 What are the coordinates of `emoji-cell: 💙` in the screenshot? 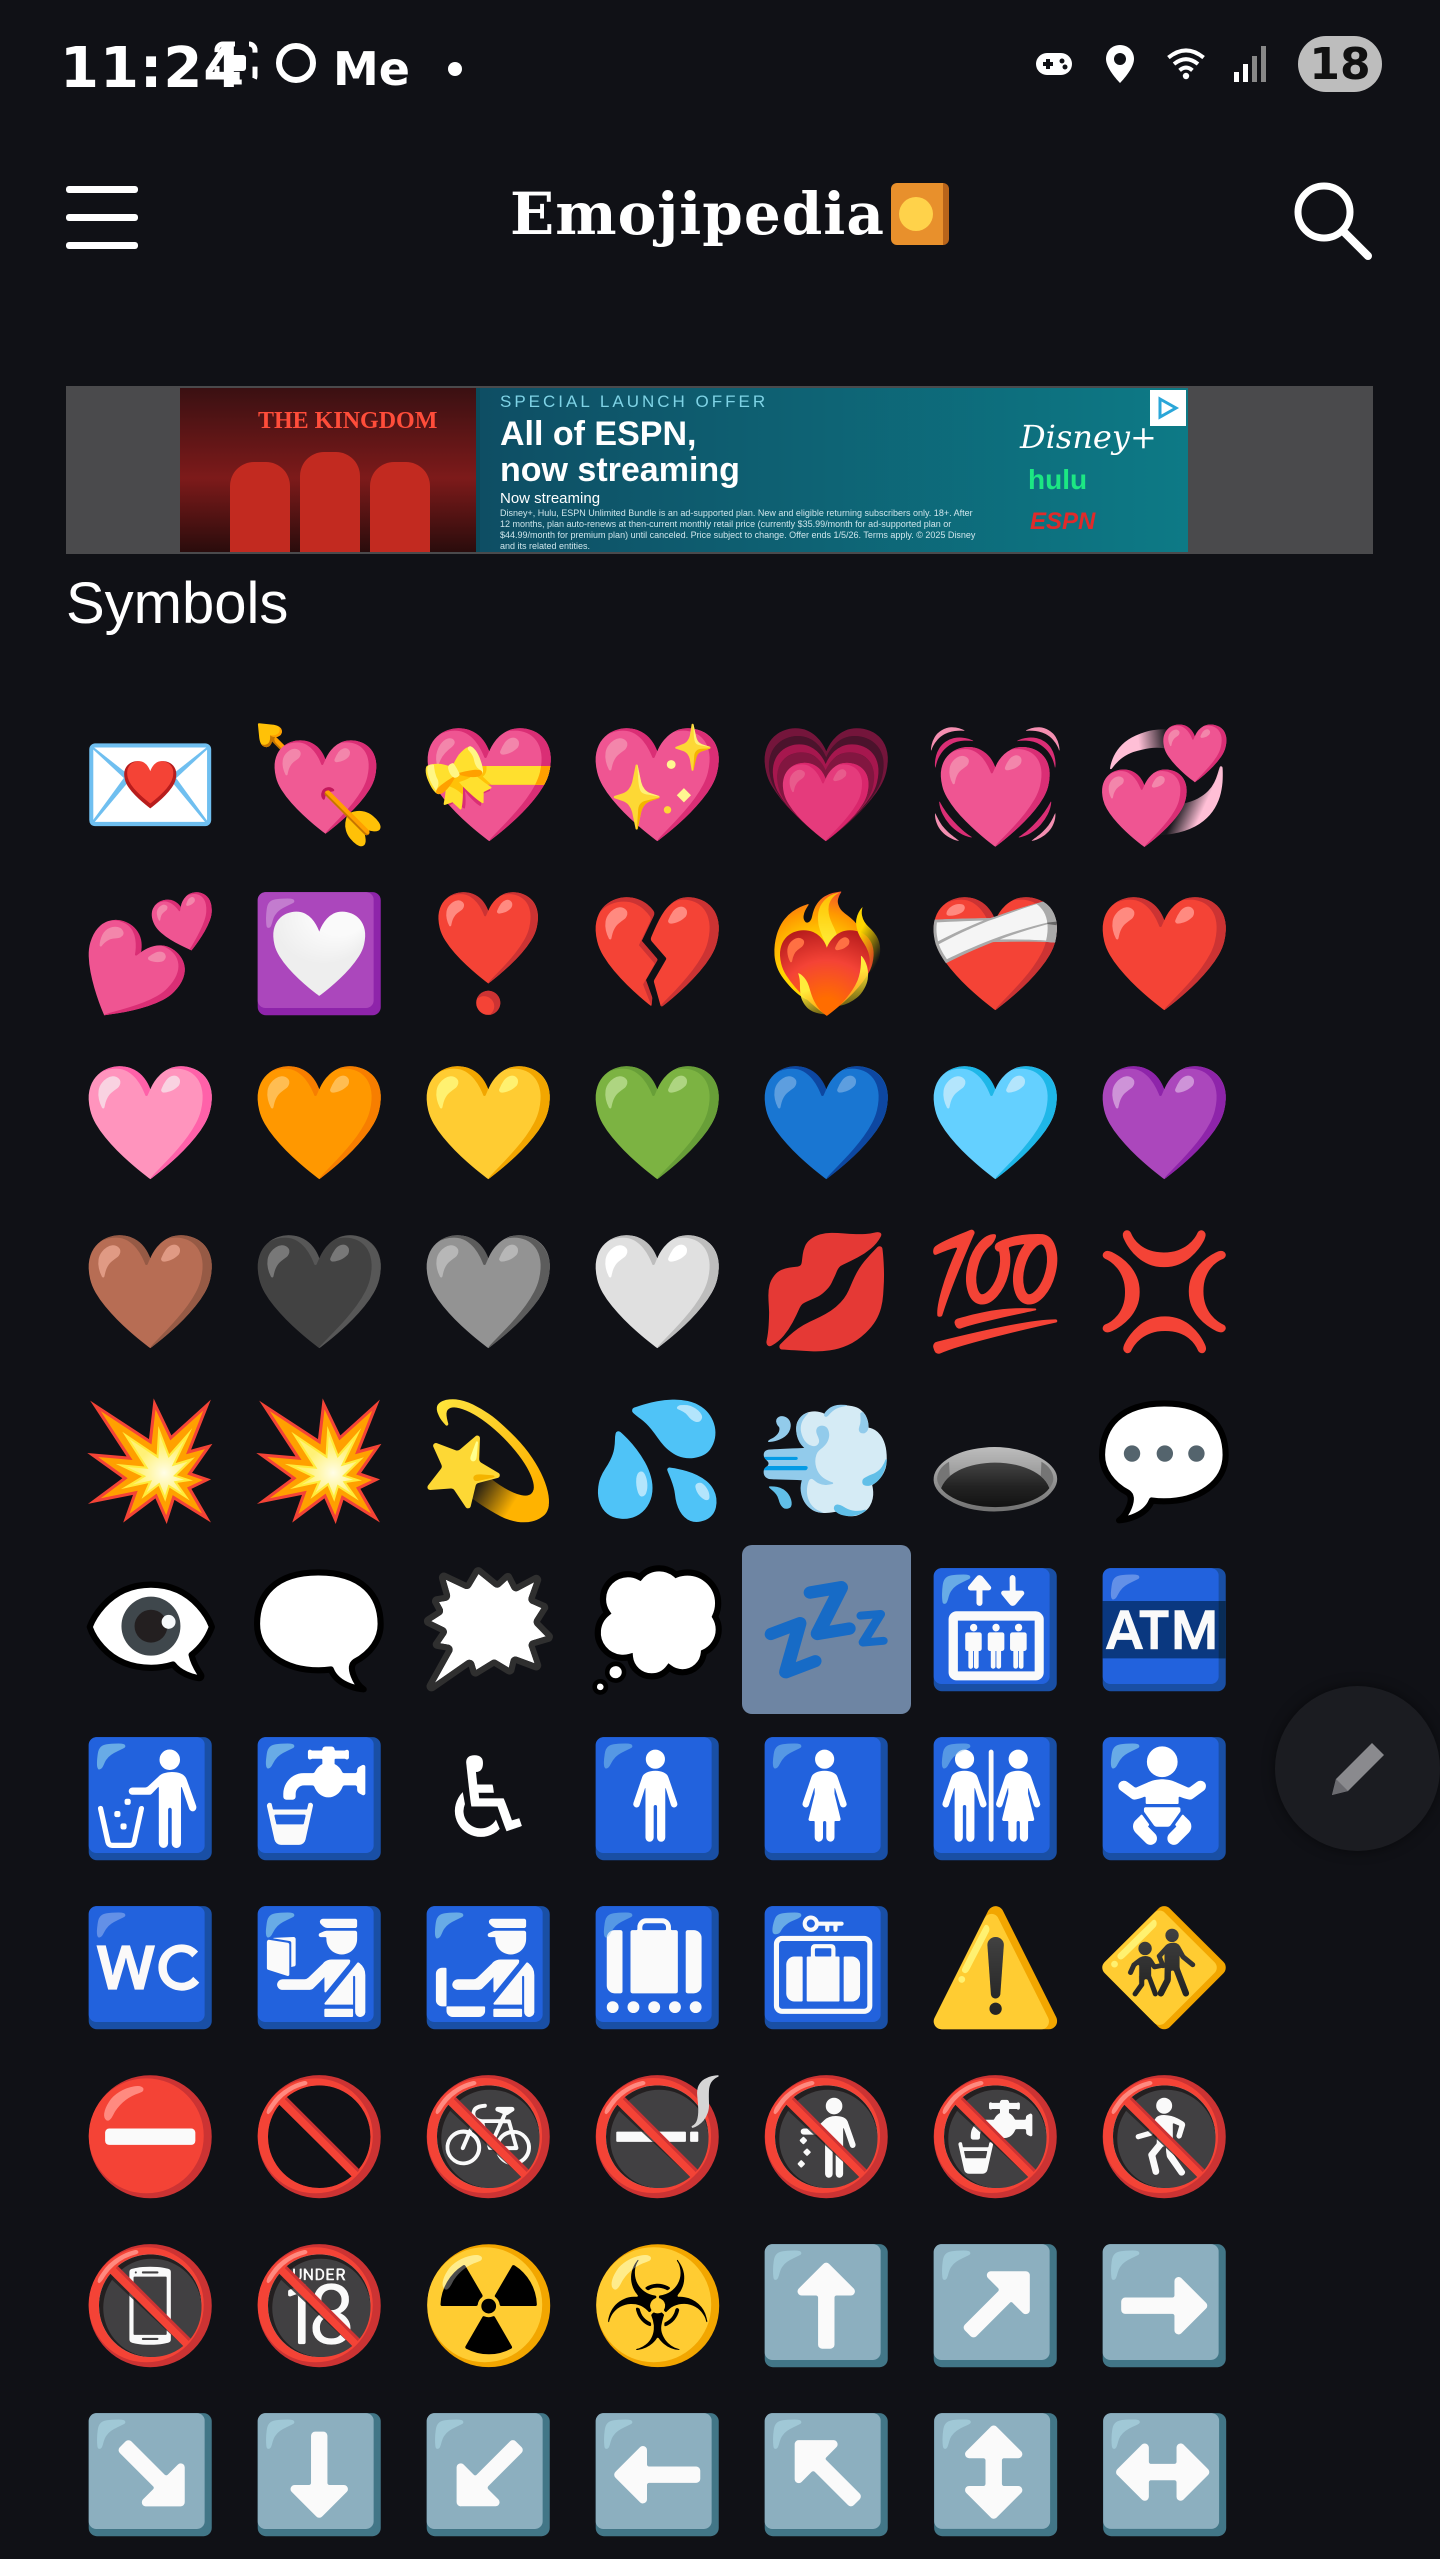 It's located at (826, 1122).